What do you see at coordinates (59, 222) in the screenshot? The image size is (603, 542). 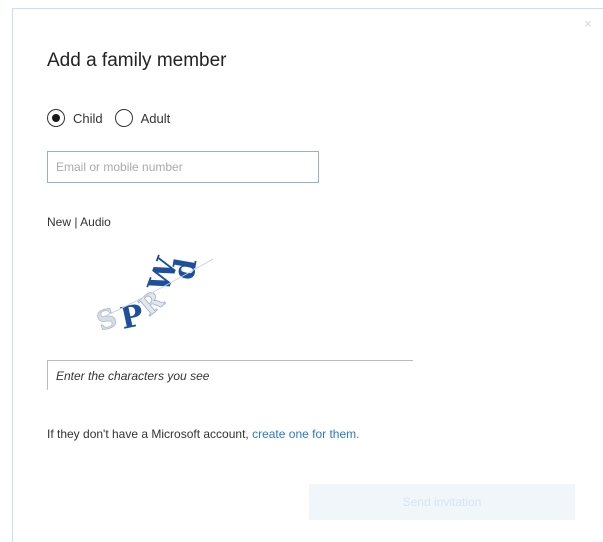 I see `captcha-new-link: New` at bounding box center [59, 222].